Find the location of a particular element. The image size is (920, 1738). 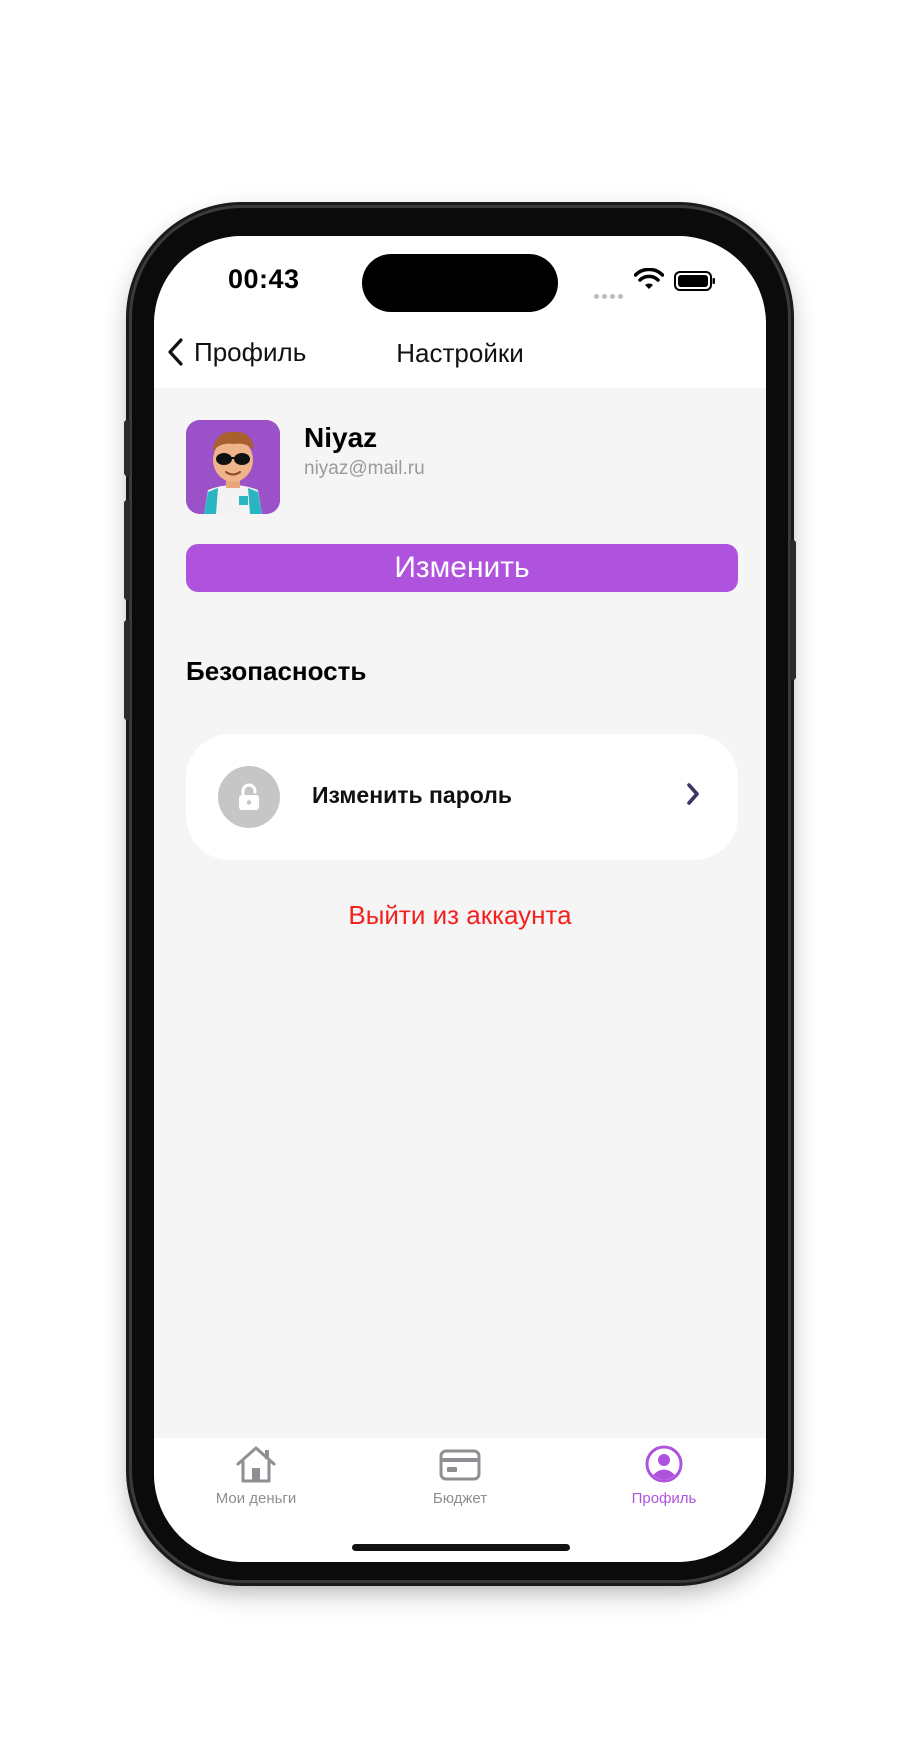

dynamic-island is located at coordinates (460, 283).